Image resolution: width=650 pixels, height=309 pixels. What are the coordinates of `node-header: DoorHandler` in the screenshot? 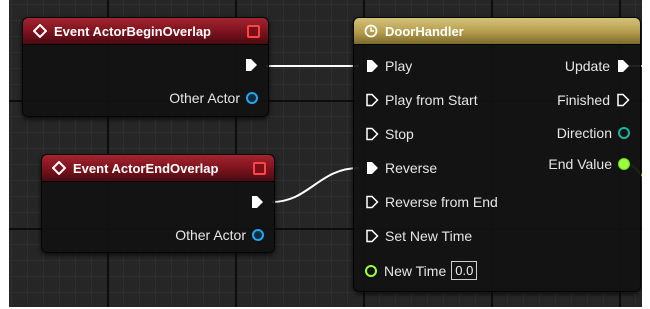 It's located at (497, 31).